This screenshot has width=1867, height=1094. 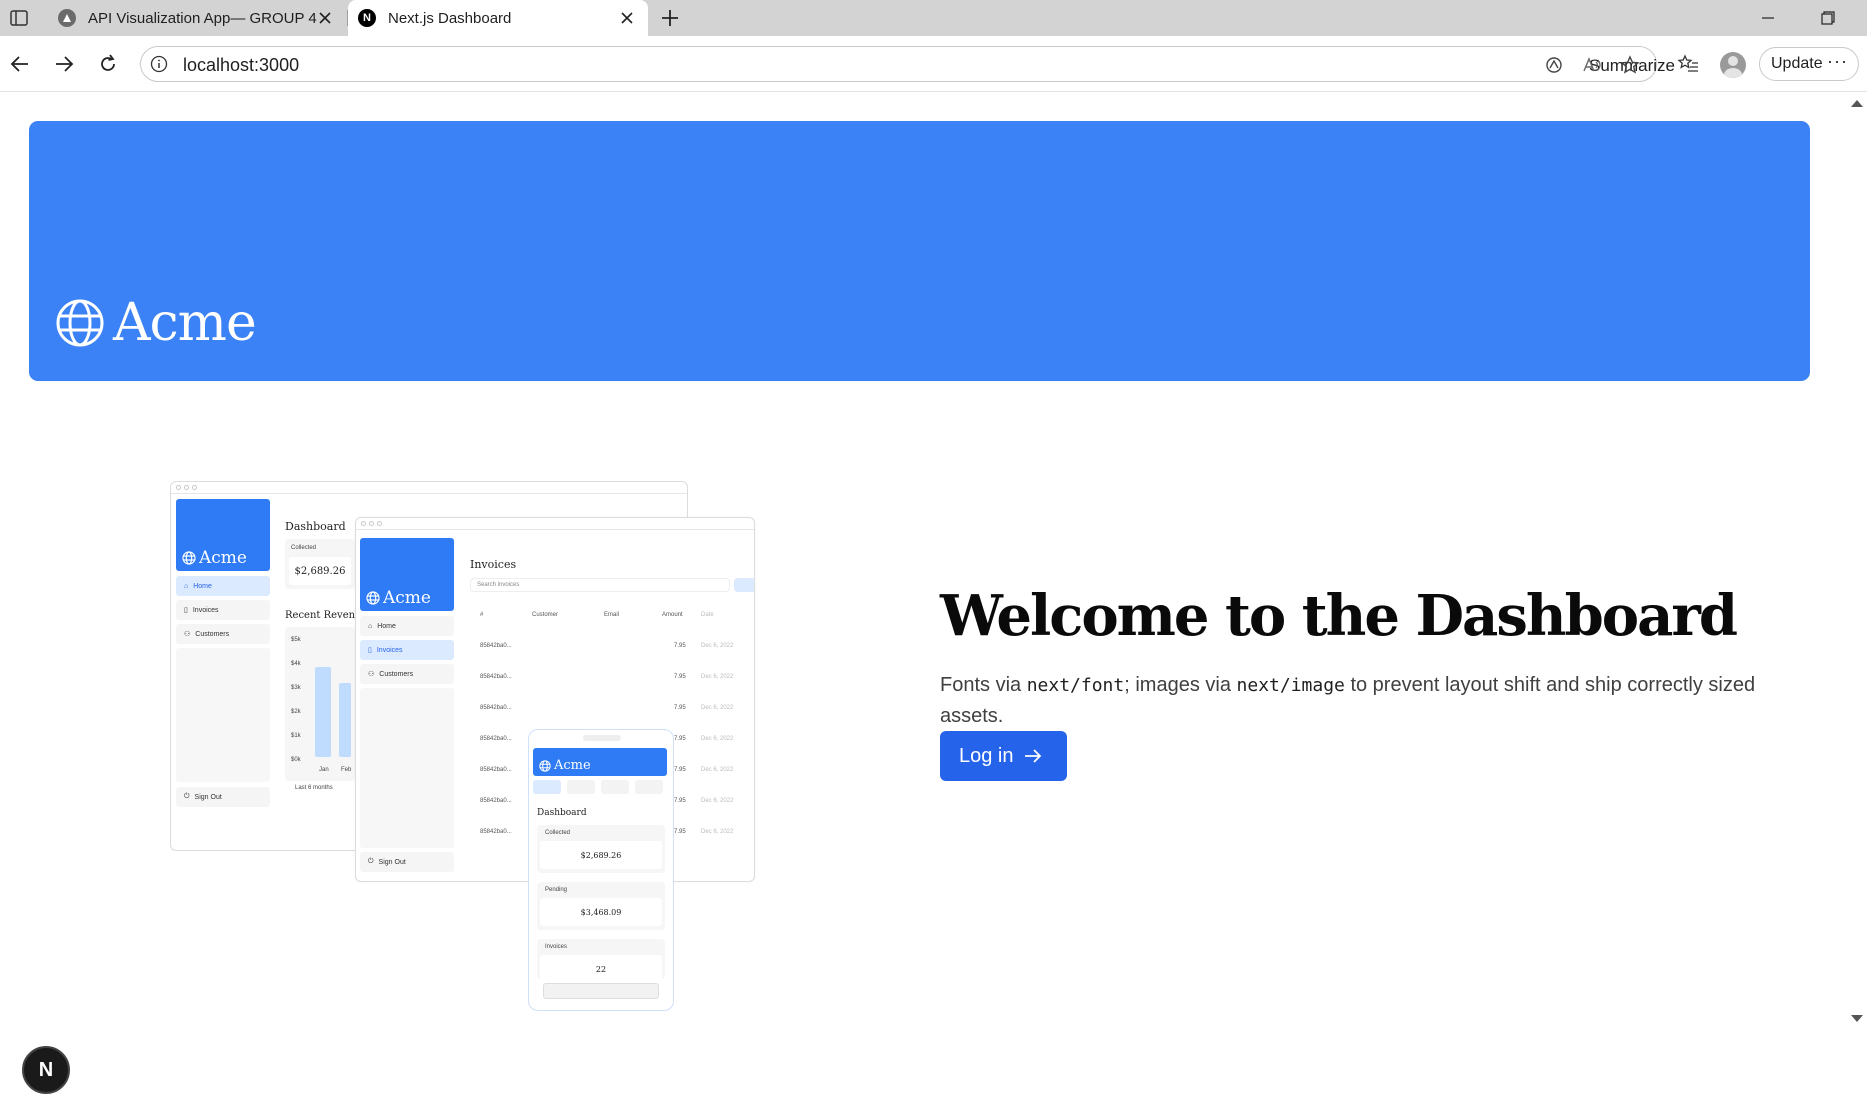 I want to click on restore-icon, so click(x=1828, y=18).